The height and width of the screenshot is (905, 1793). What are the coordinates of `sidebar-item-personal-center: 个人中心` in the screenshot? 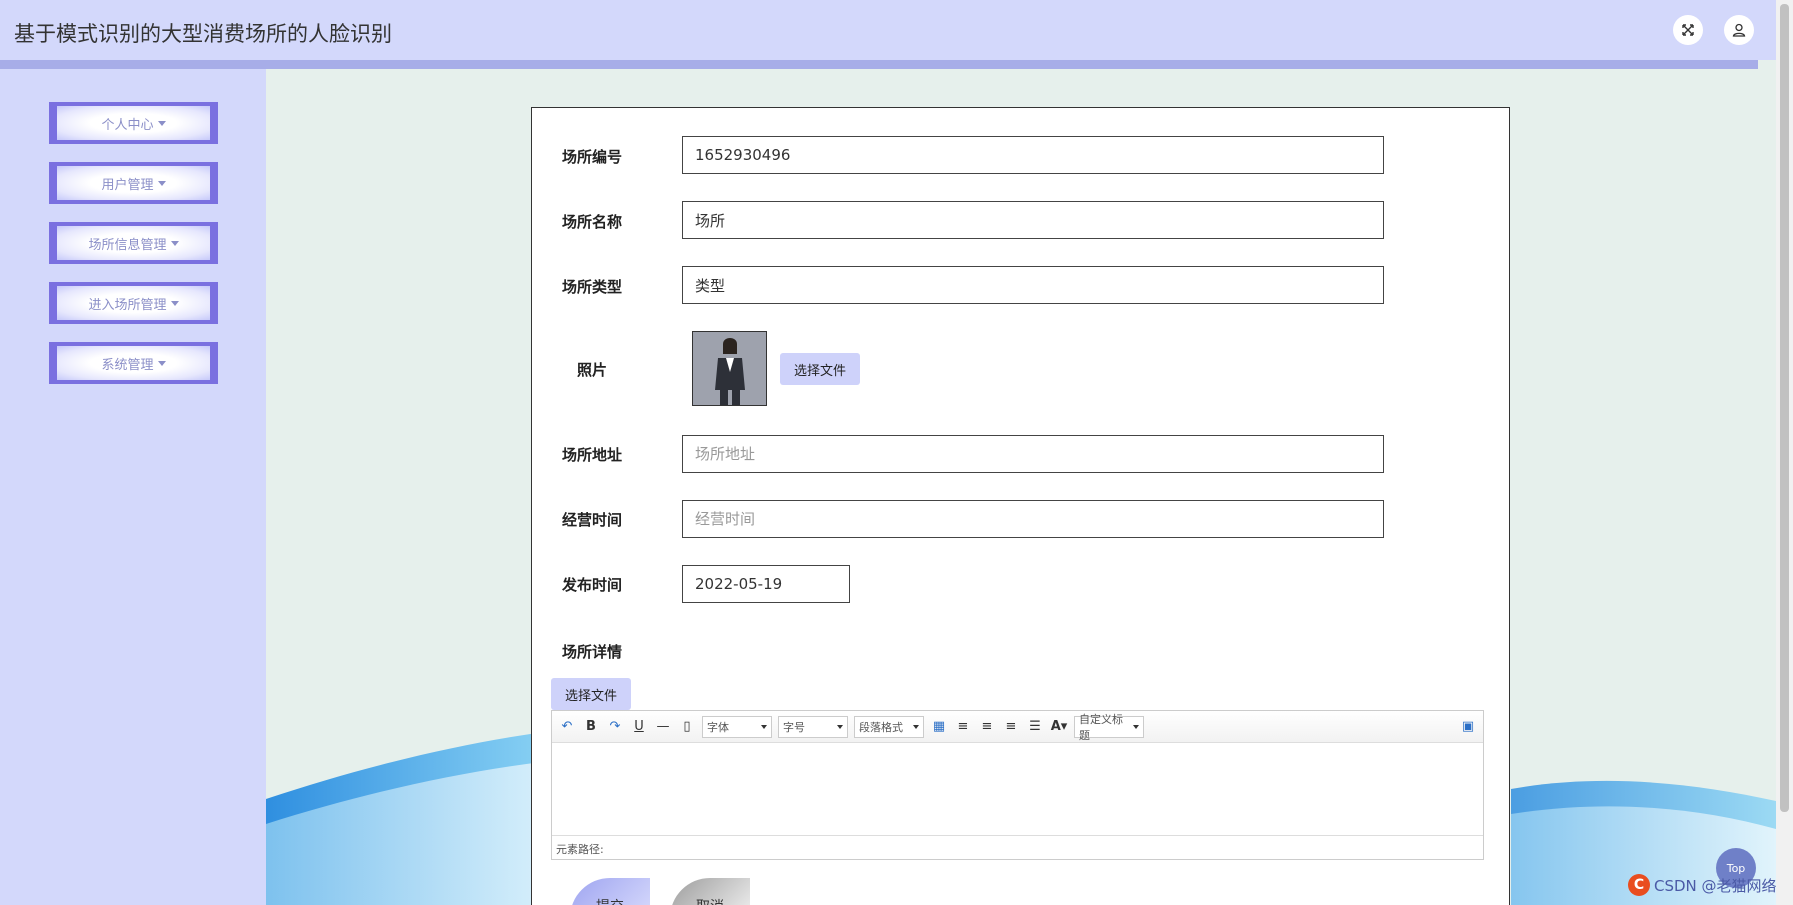 It's located at (133, 123).